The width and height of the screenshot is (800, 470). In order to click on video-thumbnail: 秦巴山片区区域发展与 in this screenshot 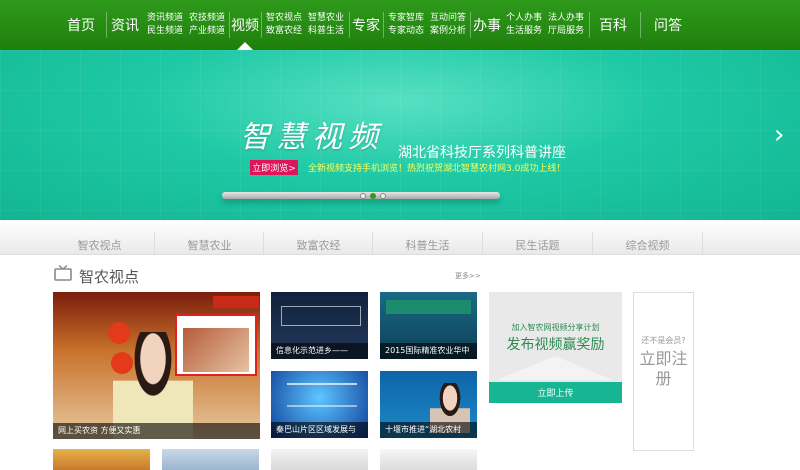, I will do `click(319, 404)`.